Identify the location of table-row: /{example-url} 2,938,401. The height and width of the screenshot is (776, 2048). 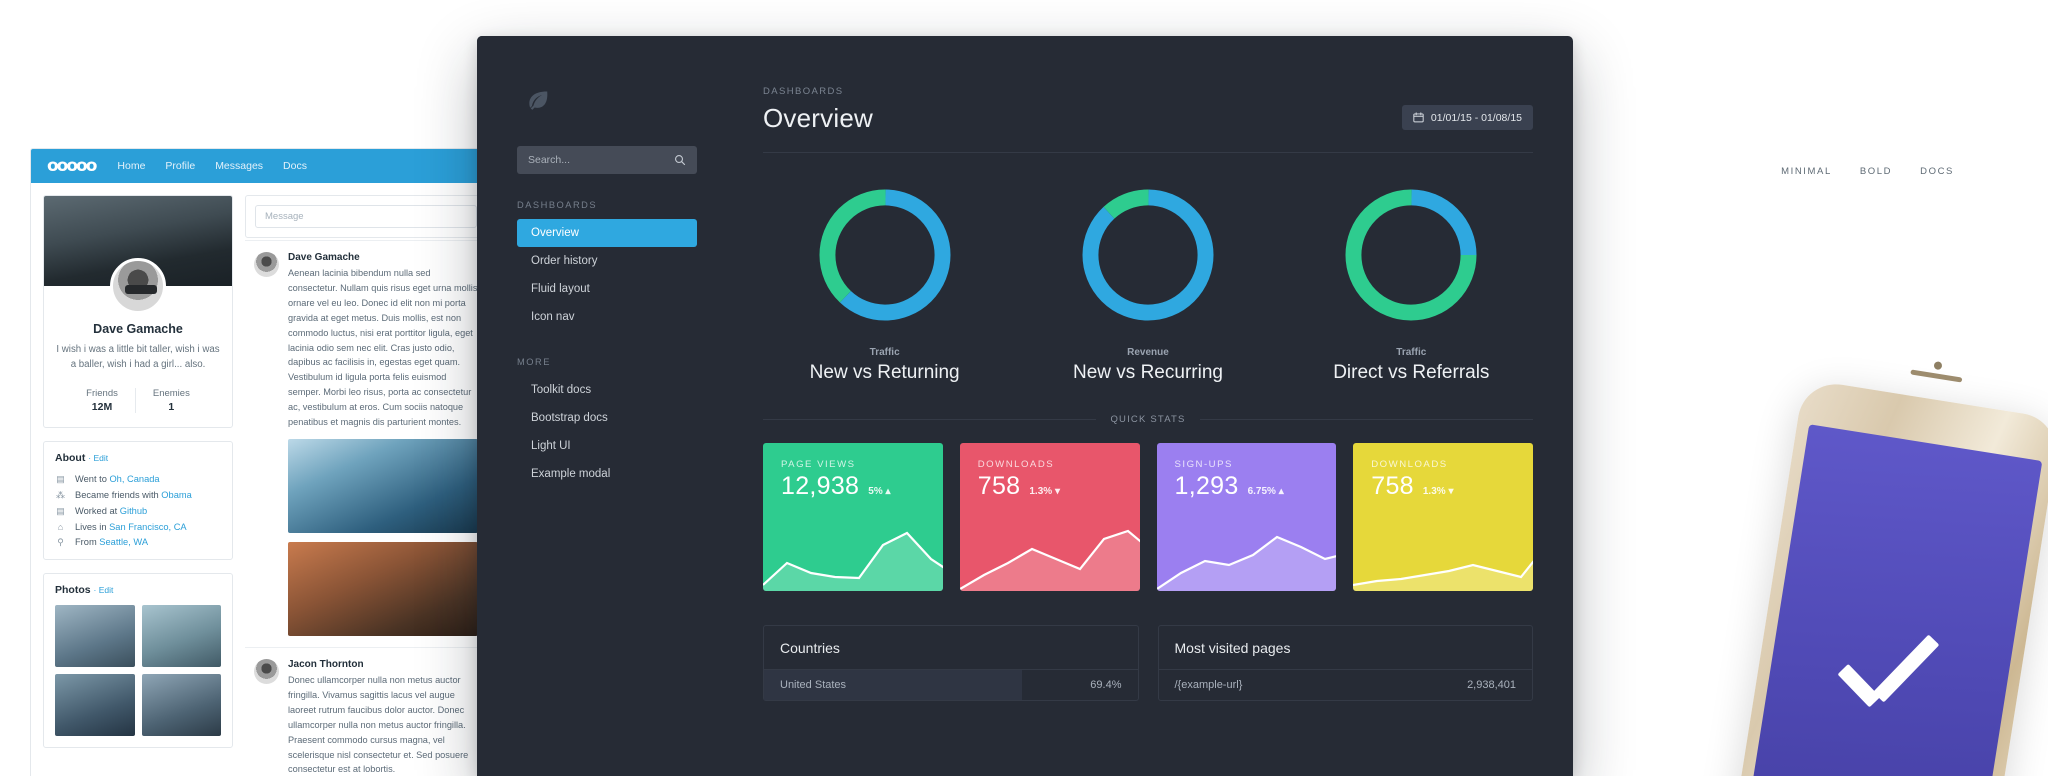
(1346, 685).